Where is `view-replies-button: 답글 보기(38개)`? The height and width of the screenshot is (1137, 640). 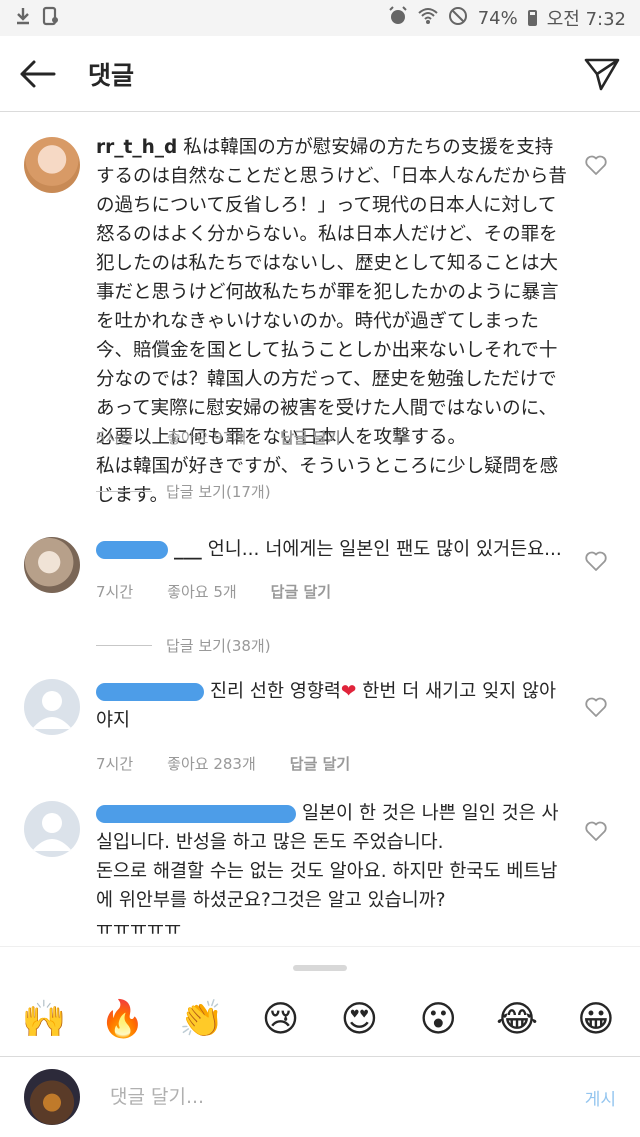
view-replies-button: 답글 보기(38개) is located at coordinates (183, 645).